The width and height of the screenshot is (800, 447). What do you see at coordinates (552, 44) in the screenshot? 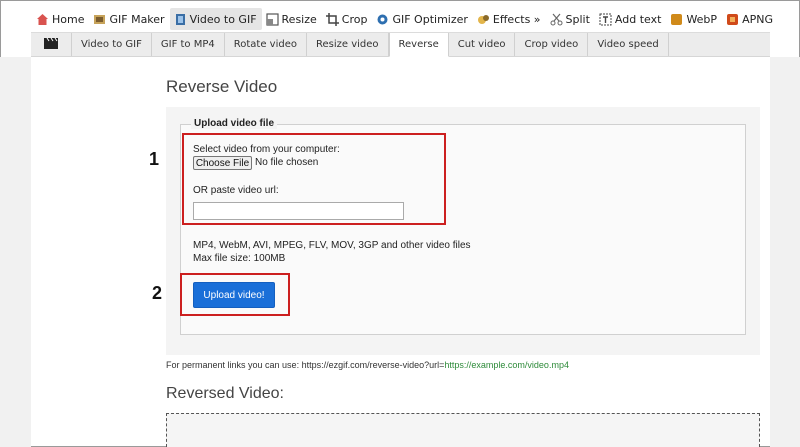
I see `tab-crop-video: Crop video` at bounding box center [552, 44].